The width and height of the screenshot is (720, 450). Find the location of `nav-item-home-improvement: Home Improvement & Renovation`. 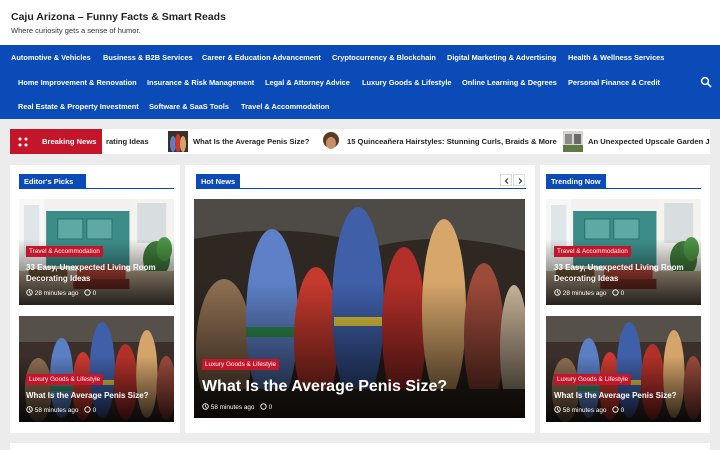

nav-item-home-improvement: Home Improvement & Renovation is located at coordinates (77, 82).